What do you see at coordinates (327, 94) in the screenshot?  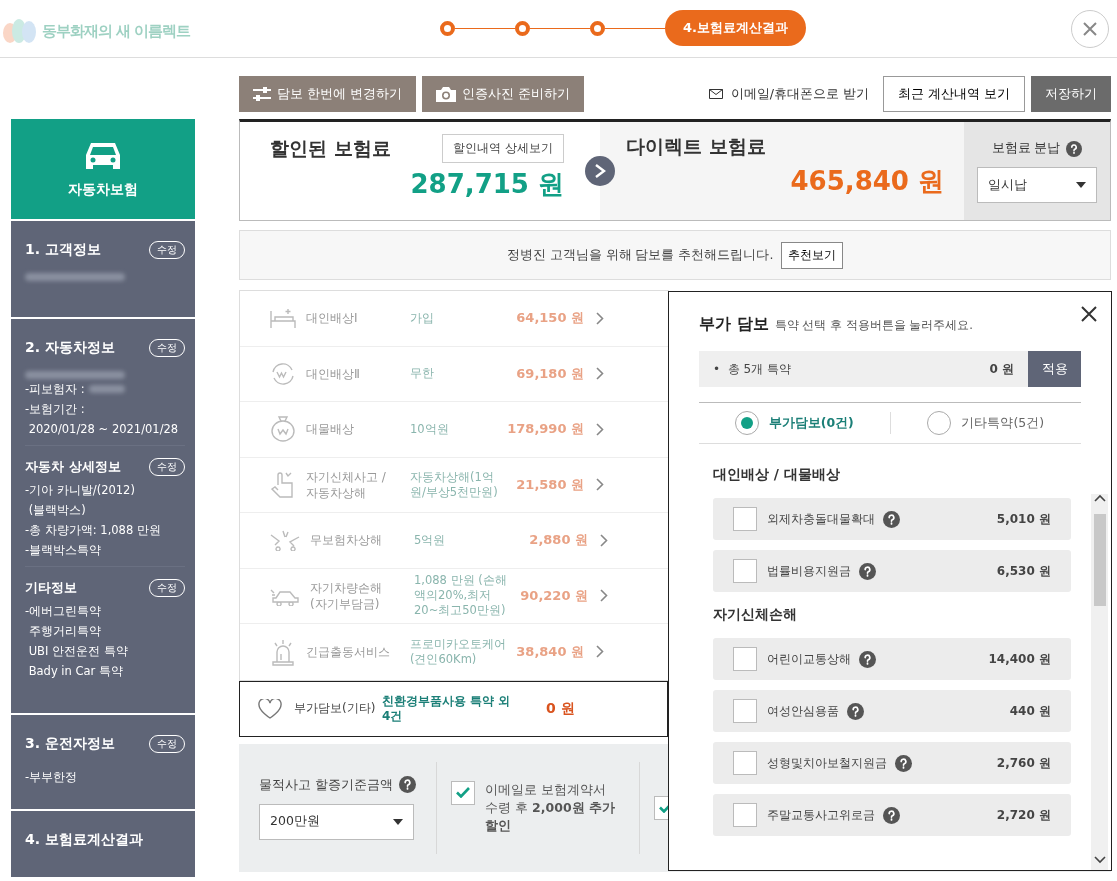 I see `toolbar-button: 담보 한번에 변경하기` at bounding box center [327, 94].